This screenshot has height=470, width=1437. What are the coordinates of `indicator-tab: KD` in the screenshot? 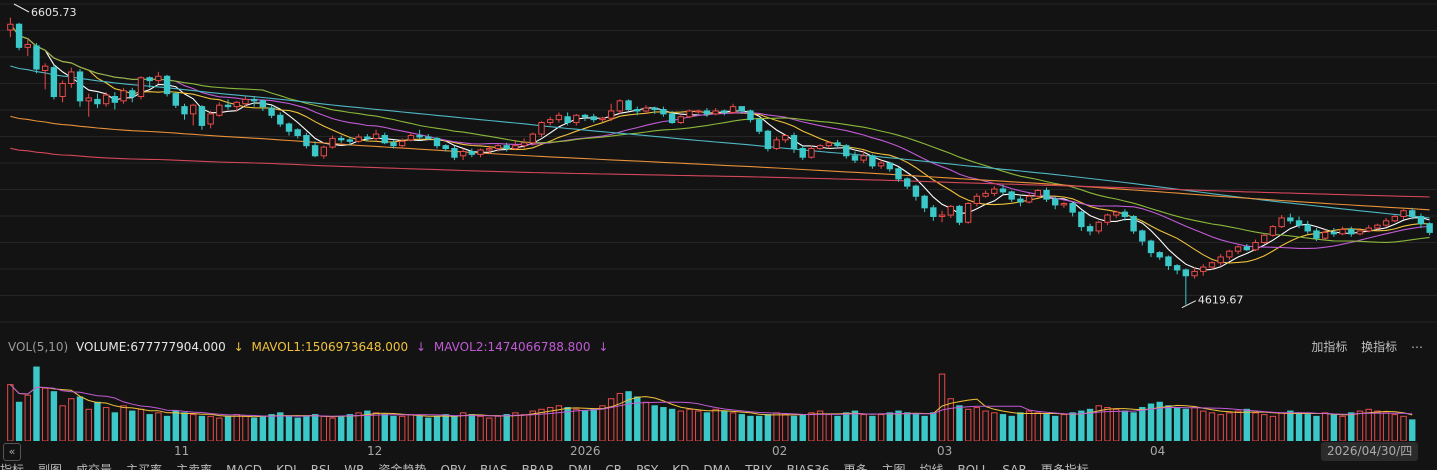 It's located at (680, 466).